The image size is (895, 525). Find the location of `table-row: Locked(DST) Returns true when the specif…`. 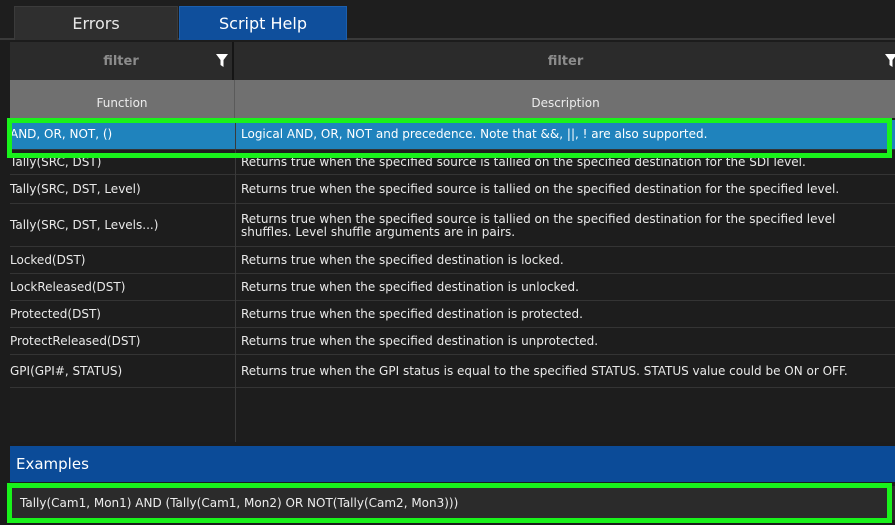

table-row: Locked(DST) Returns true when the specif… is located at coordinates (452, 261).